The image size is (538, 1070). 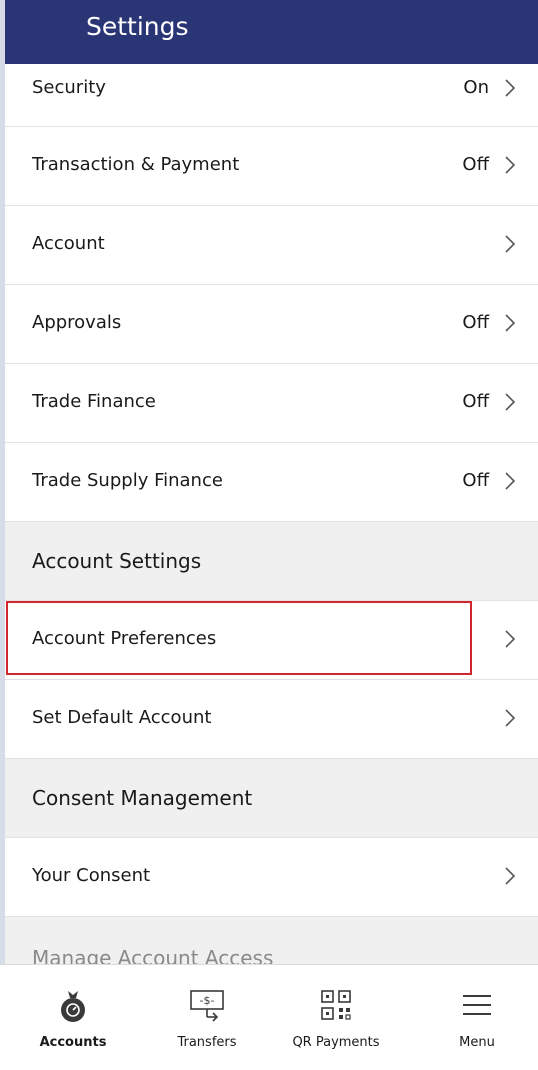 I want to click on tab-label: Menu, so click(x=477, y=1042).